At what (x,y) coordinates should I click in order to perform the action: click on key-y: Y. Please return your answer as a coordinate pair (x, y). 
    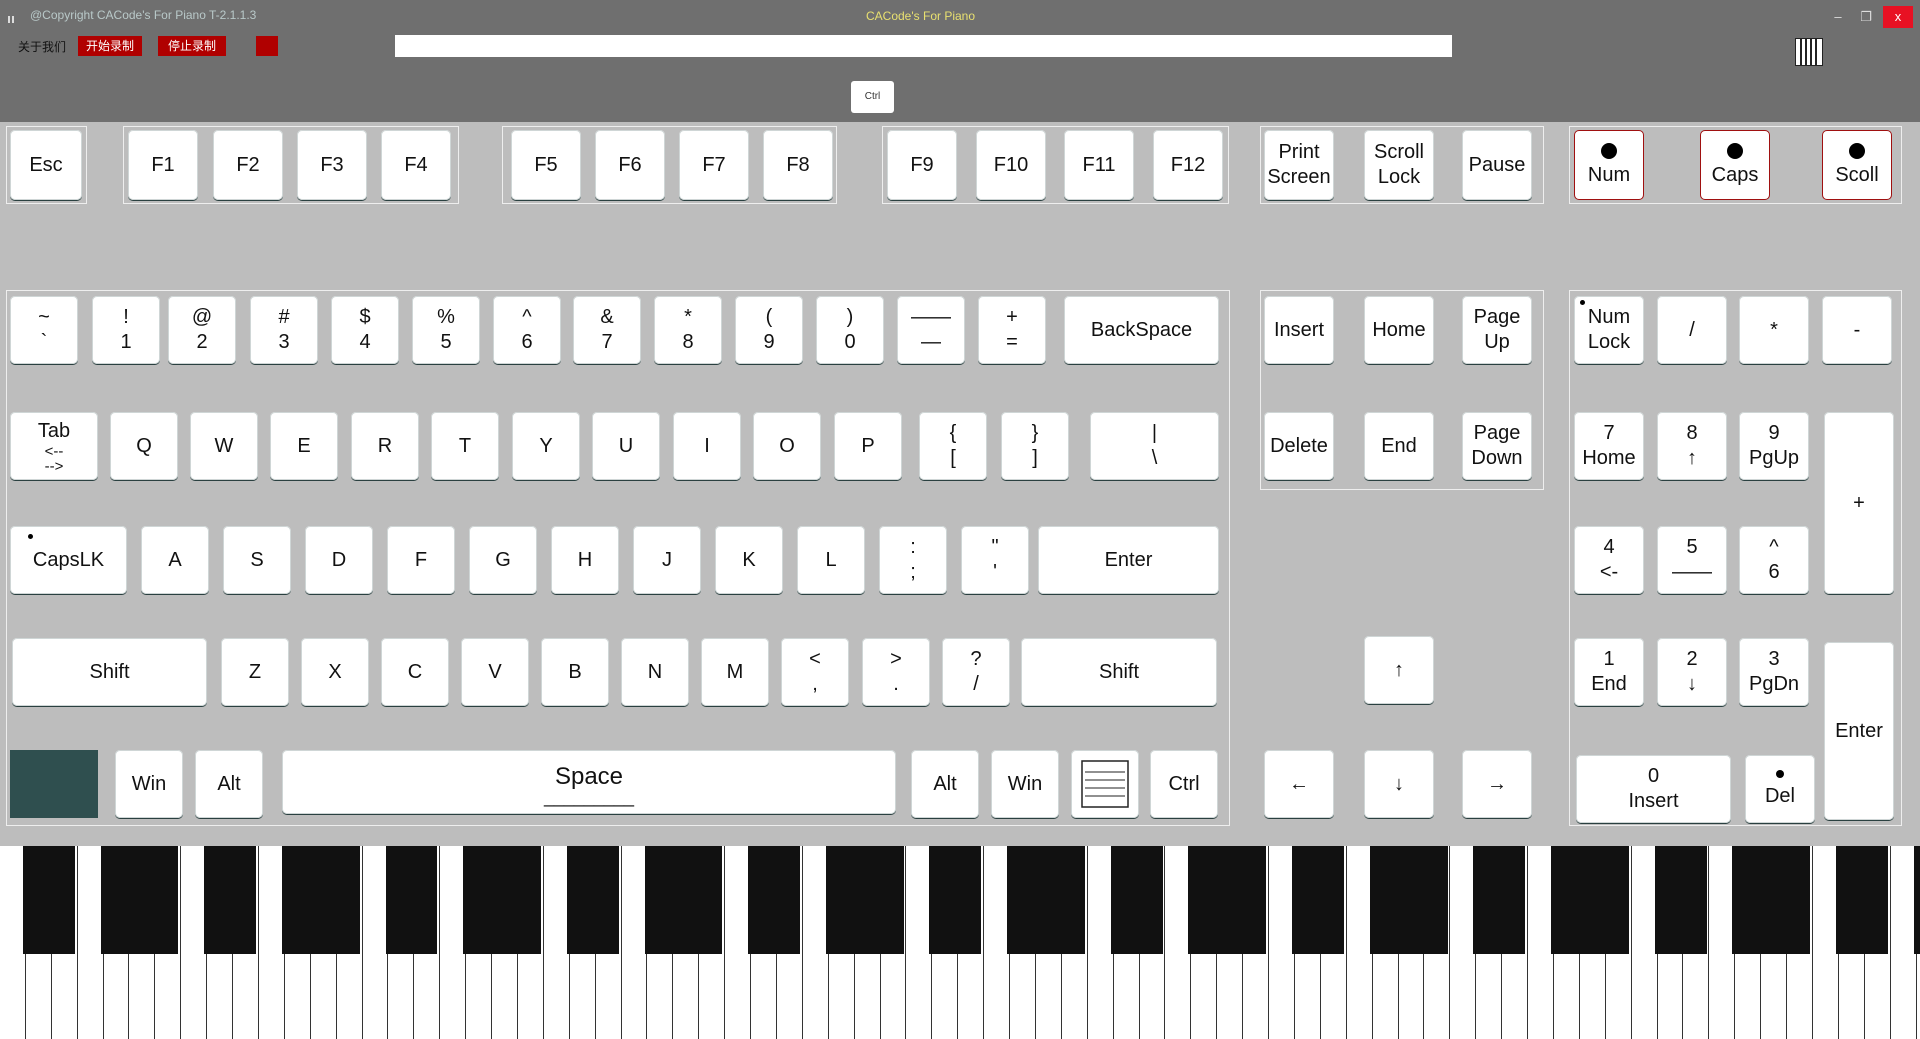
    Looking at the image, I should click on (546, 446).